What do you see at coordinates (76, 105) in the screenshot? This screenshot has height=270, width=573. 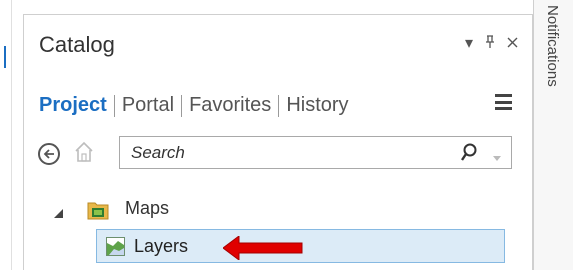 I see `tab-project: Project` at bounding box center [76, 105].